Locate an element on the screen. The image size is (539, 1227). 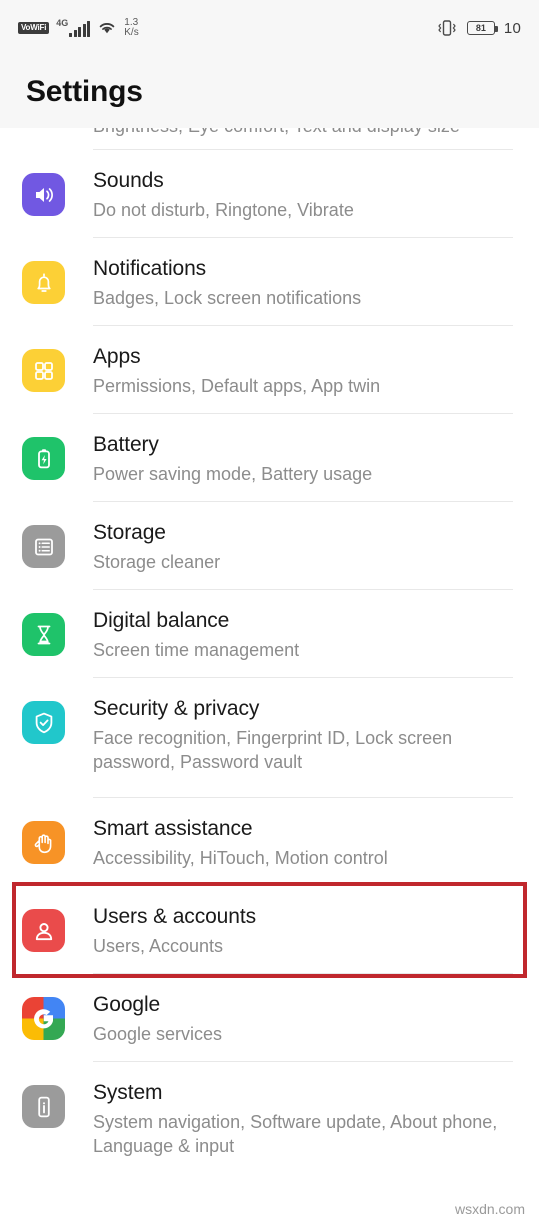
person-icon is located at coordinates (43, 930).